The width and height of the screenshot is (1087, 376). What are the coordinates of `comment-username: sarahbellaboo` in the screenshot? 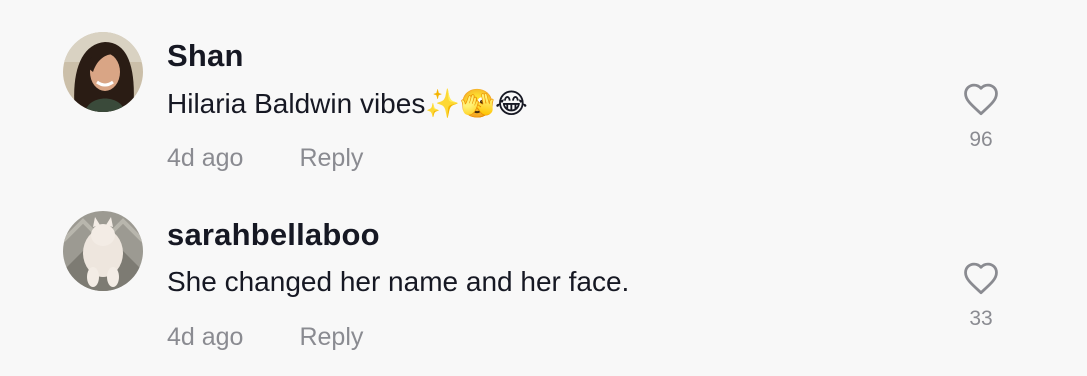 It's located at (273, 235).